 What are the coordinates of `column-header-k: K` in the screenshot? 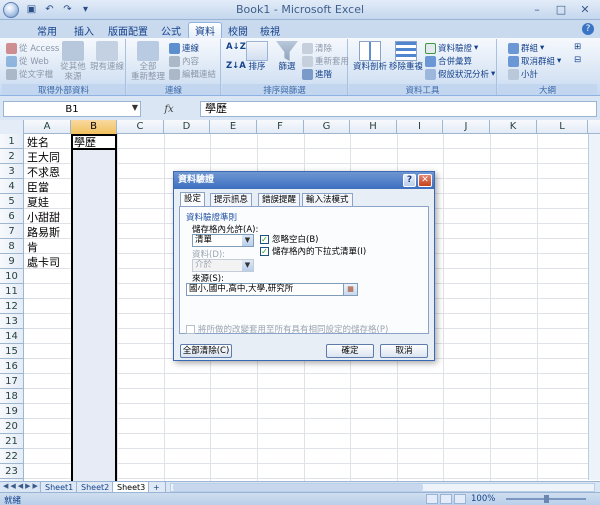 It's located at (513, 127).